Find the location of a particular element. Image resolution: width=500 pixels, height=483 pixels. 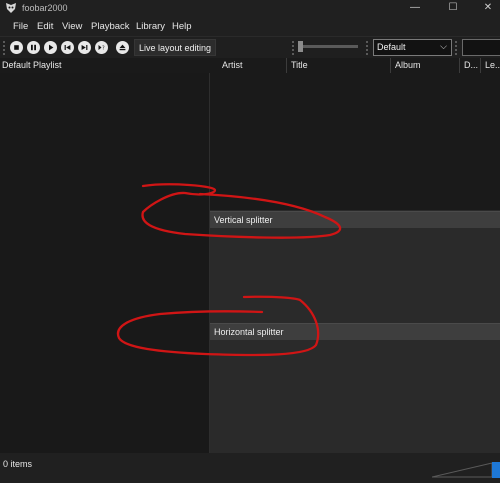

live-layout-editing-button: Live layout editing is located at coordinates (175, 47).